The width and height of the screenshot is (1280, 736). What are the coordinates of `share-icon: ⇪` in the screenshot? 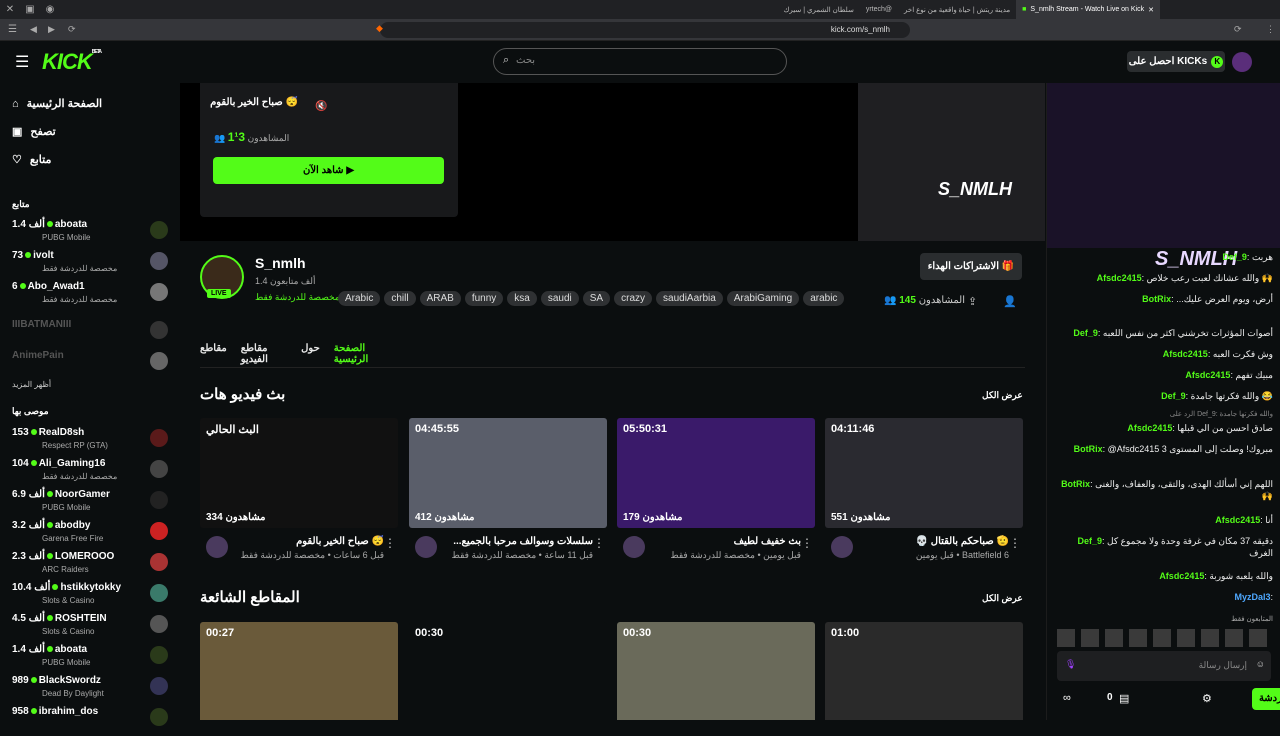 It's located at (972, 301).